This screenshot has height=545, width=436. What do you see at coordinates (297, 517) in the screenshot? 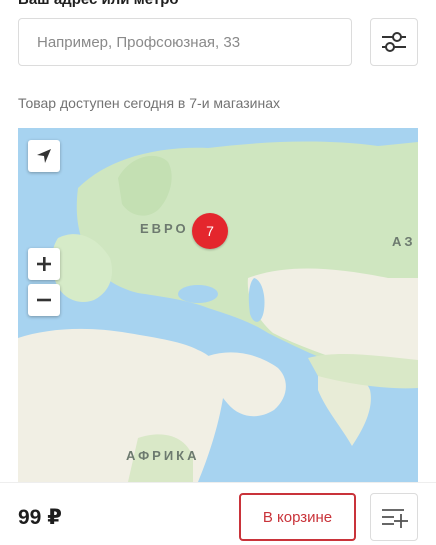
I see `in-cart-button: В корзине` at bounding box center [297, 517].